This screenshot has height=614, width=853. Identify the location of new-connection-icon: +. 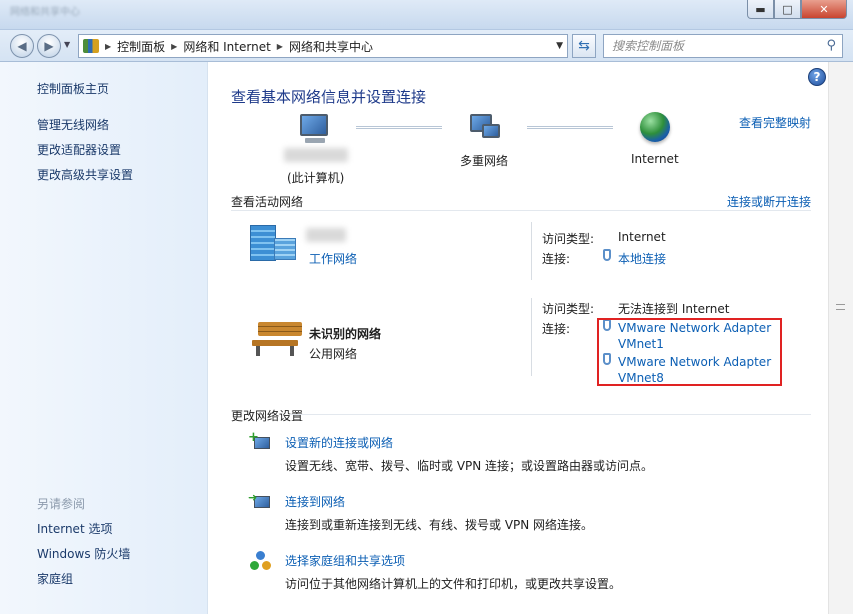
(260, 442).